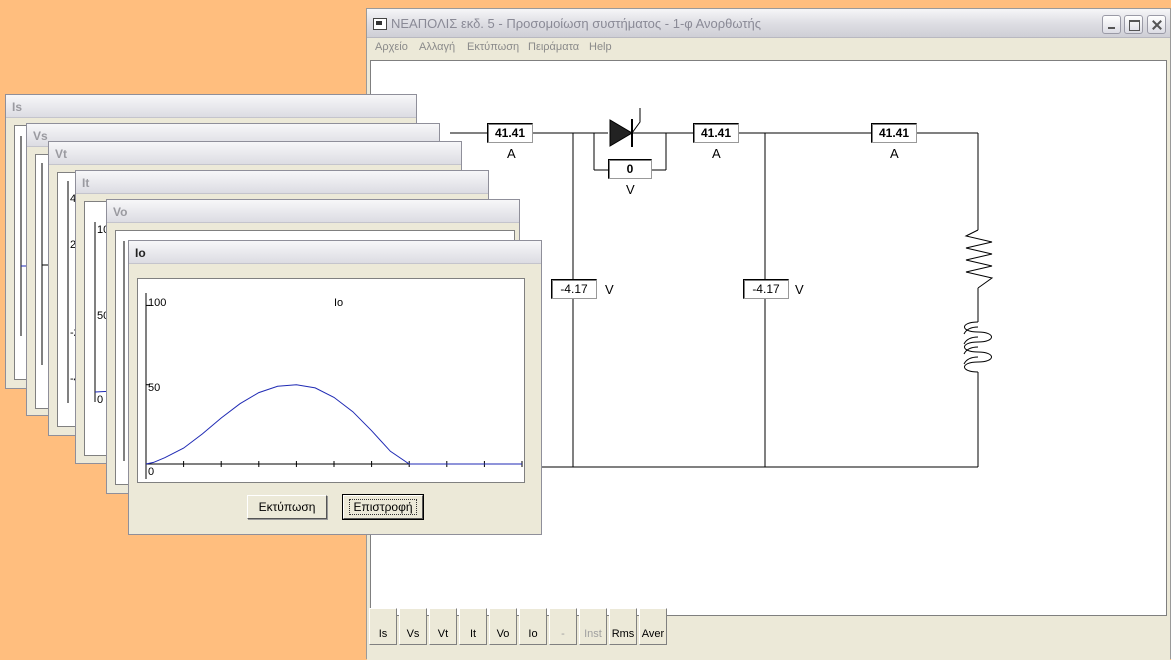 The image size is (1171, 660). Describe the element at coordinates (157, 303) in the screenshot. I see `io-ylabel-100: 100` at that location.